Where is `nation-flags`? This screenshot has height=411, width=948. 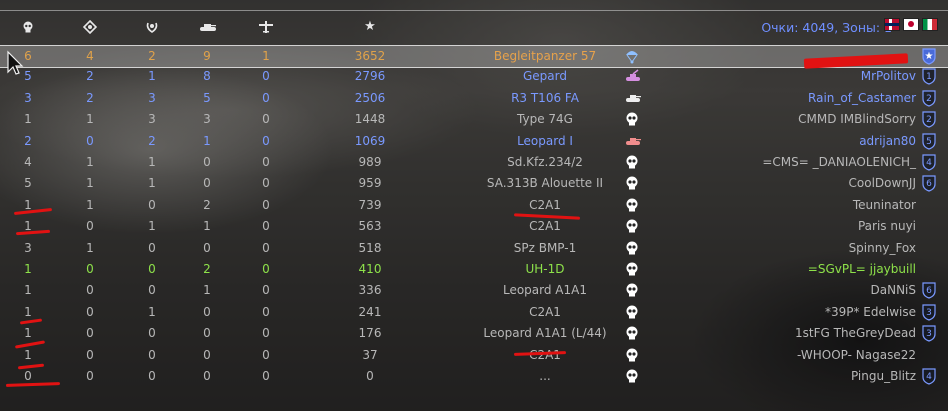
nation-flags is located at coordinates (911, 24).